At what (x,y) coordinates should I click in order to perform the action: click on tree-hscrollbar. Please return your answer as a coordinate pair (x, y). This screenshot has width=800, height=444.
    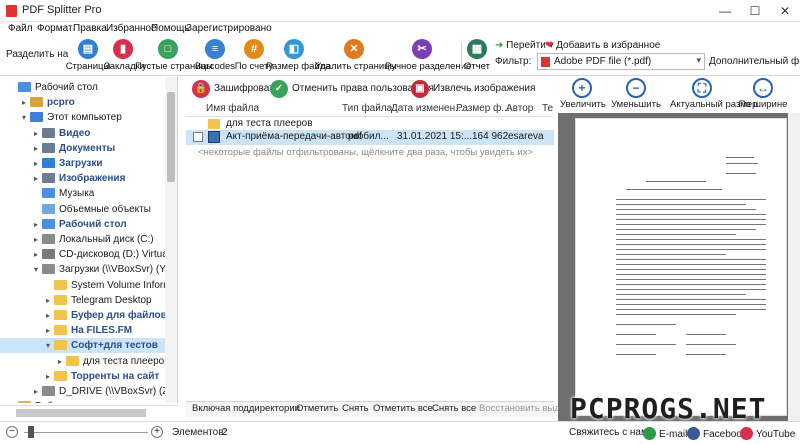
    Looking at the image, I should click on (89, 412).